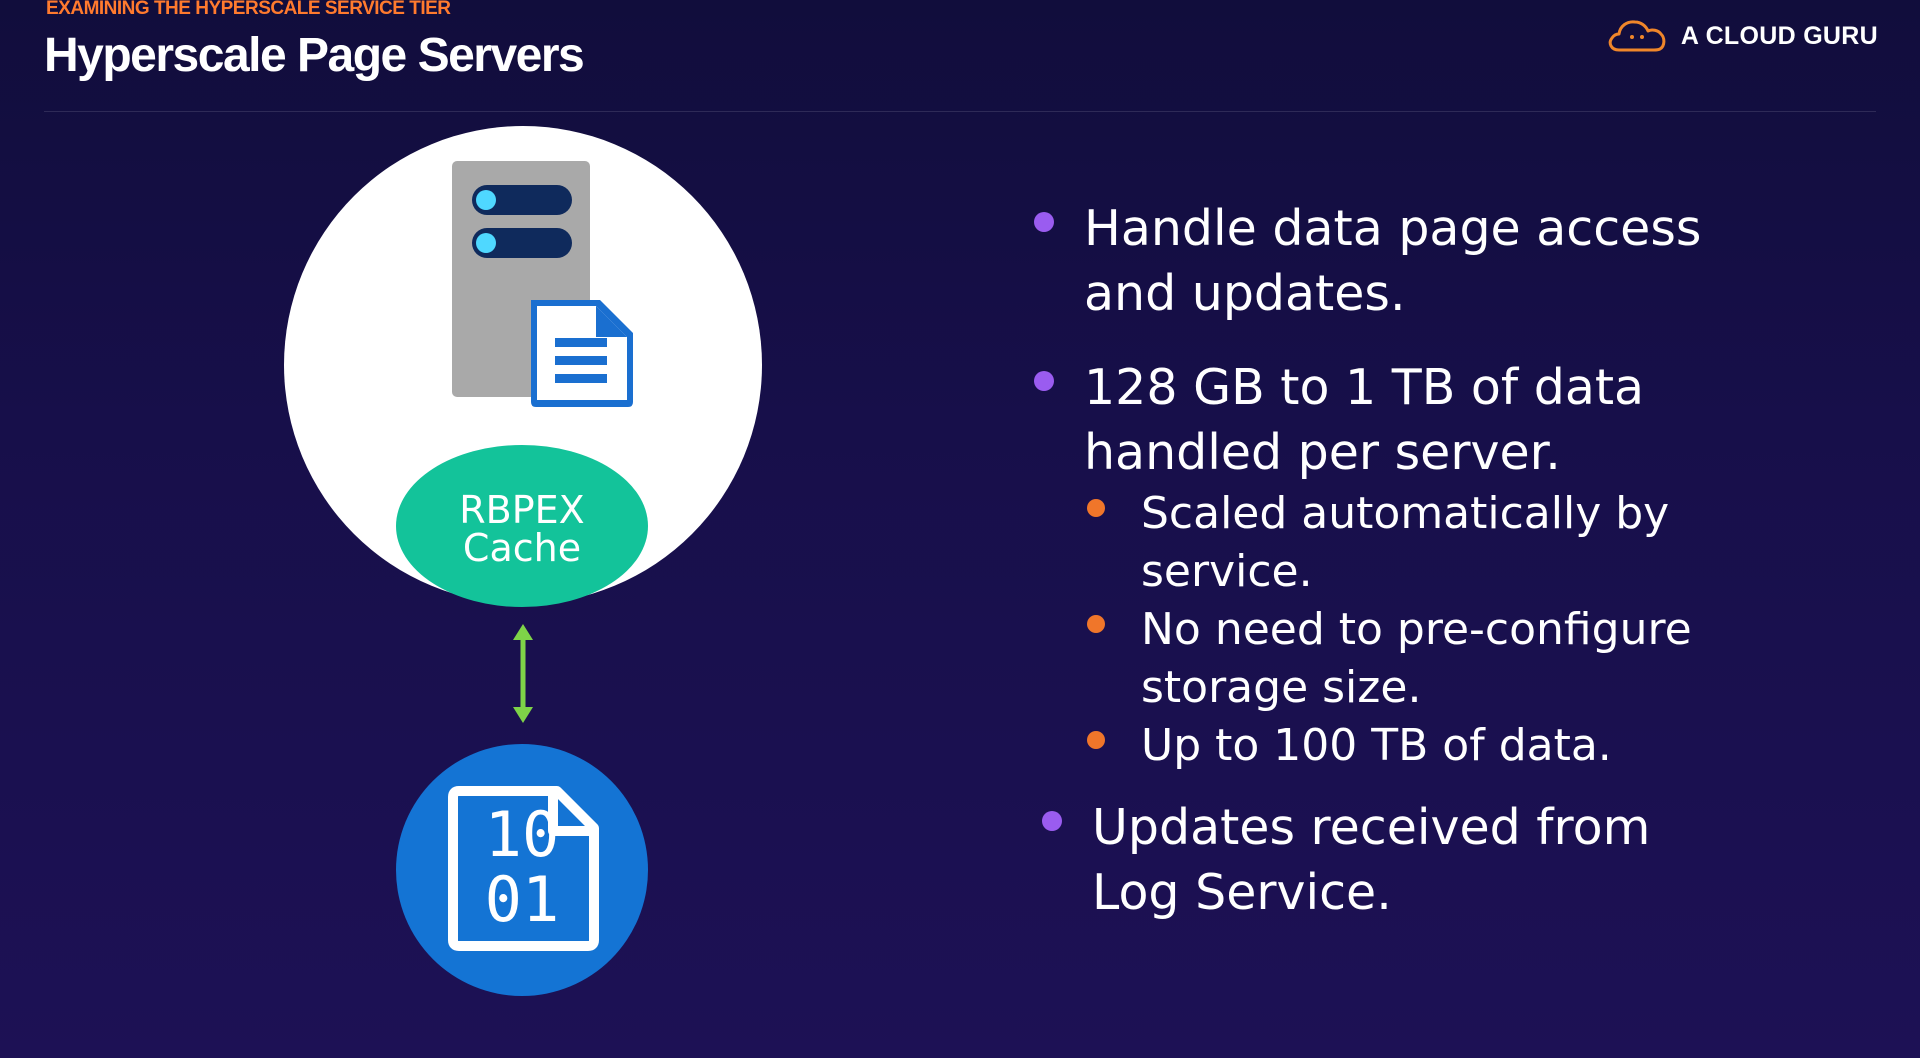 This screenshot has width=1920, height=1058. I want to click on bullet-text-line: Log Service., so click(1242, 892).